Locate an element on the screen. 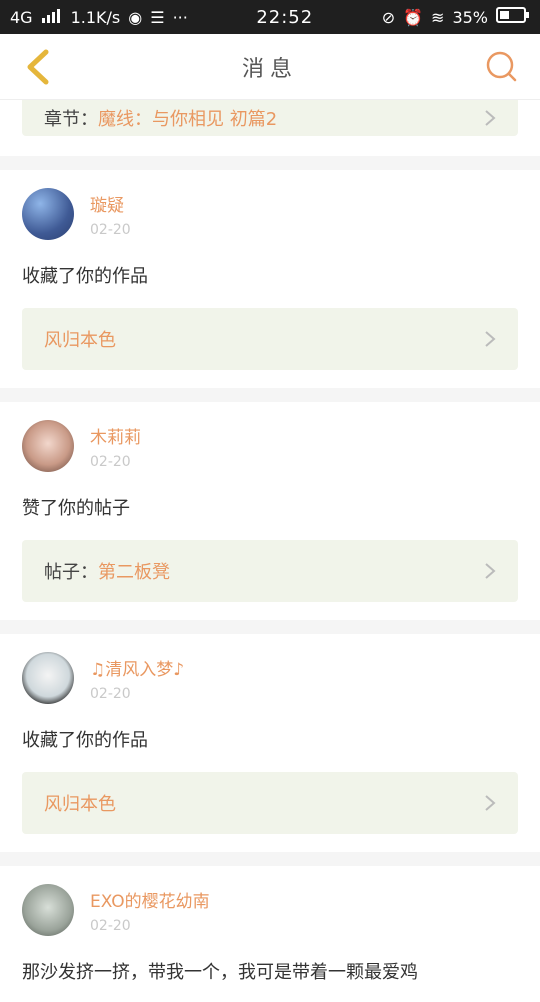 Image resolution: width=540 pixels, height=1002 pixels. clock: 22:52 is located at coordinates (285, 17).